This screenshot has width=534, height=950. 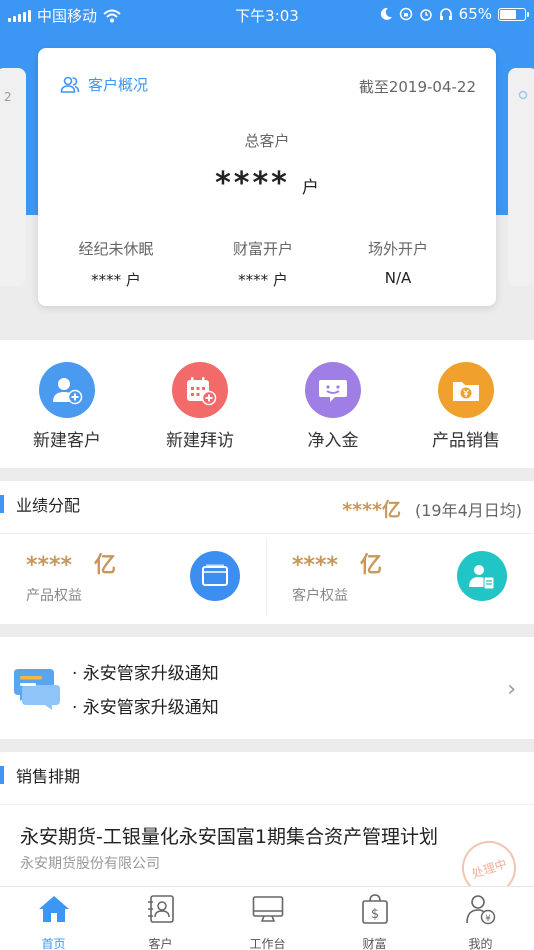 I want to click on product-sales-label: 产品销售, so click(x=466, y=441).